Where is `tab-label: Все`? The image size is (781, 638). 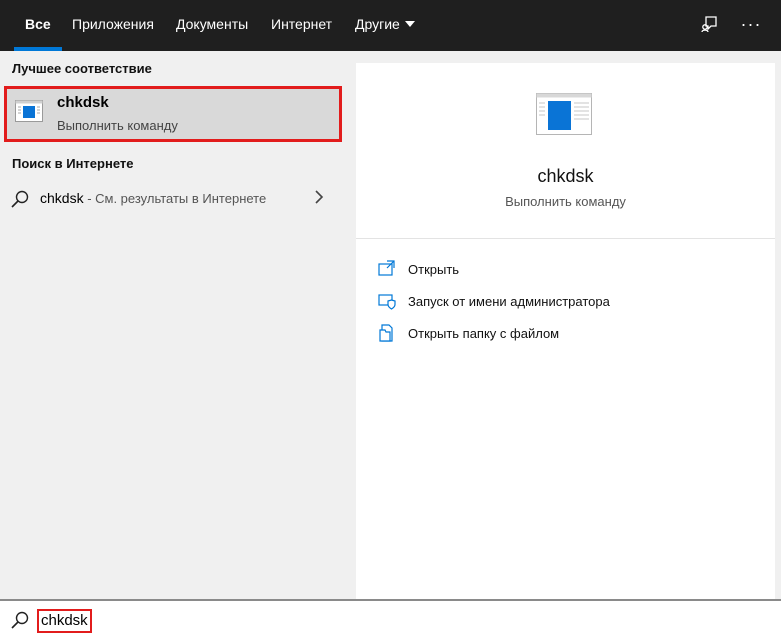
tab-label: Все is located at coordinates (38, 24).